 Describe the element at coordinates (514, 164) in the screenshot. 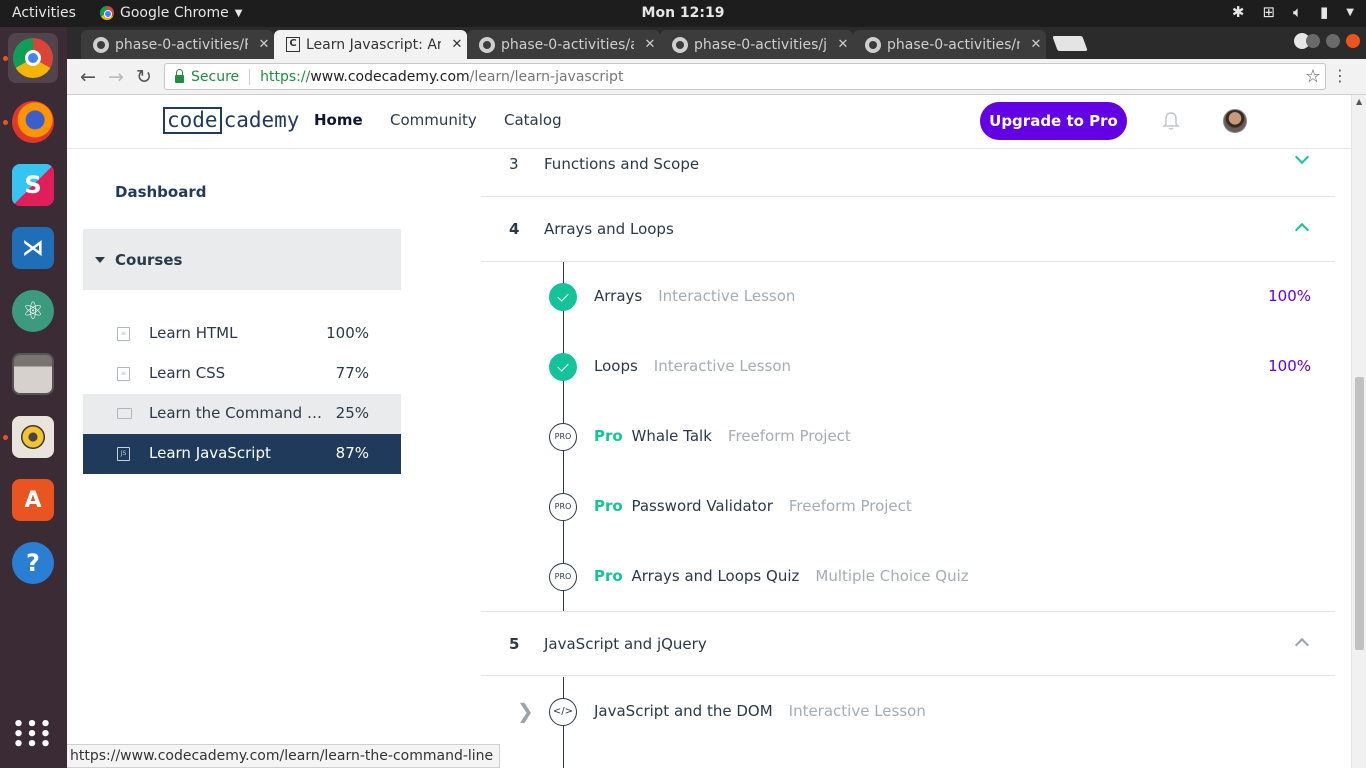

I see `module-number: 3` at that location.